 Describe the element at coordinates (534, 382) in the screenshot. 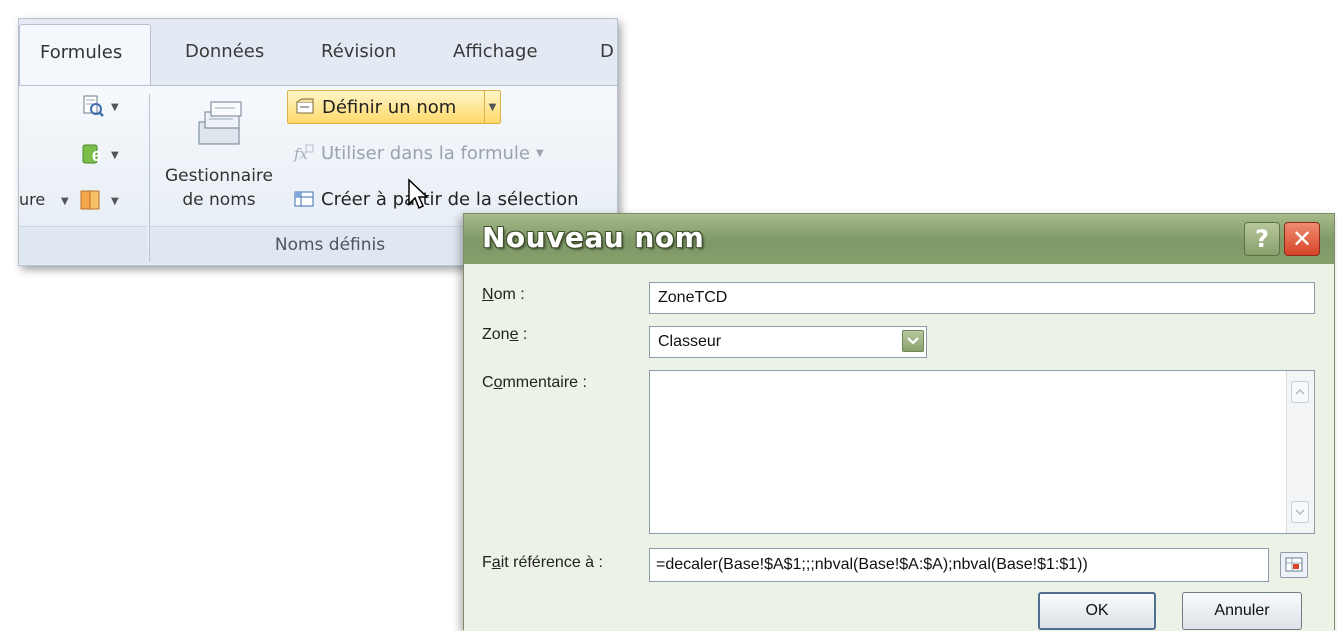

I see `comment-label: Commentaire :` at that location.